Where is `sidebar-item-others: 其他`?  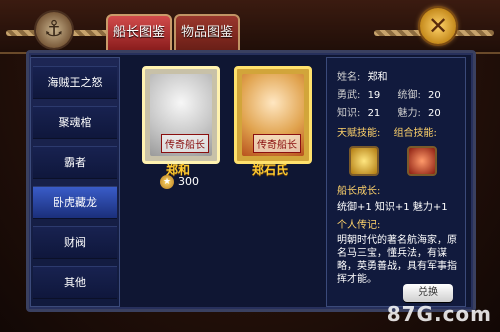 sidebar-item-others: 其他 is located at coordinates (75, 282).